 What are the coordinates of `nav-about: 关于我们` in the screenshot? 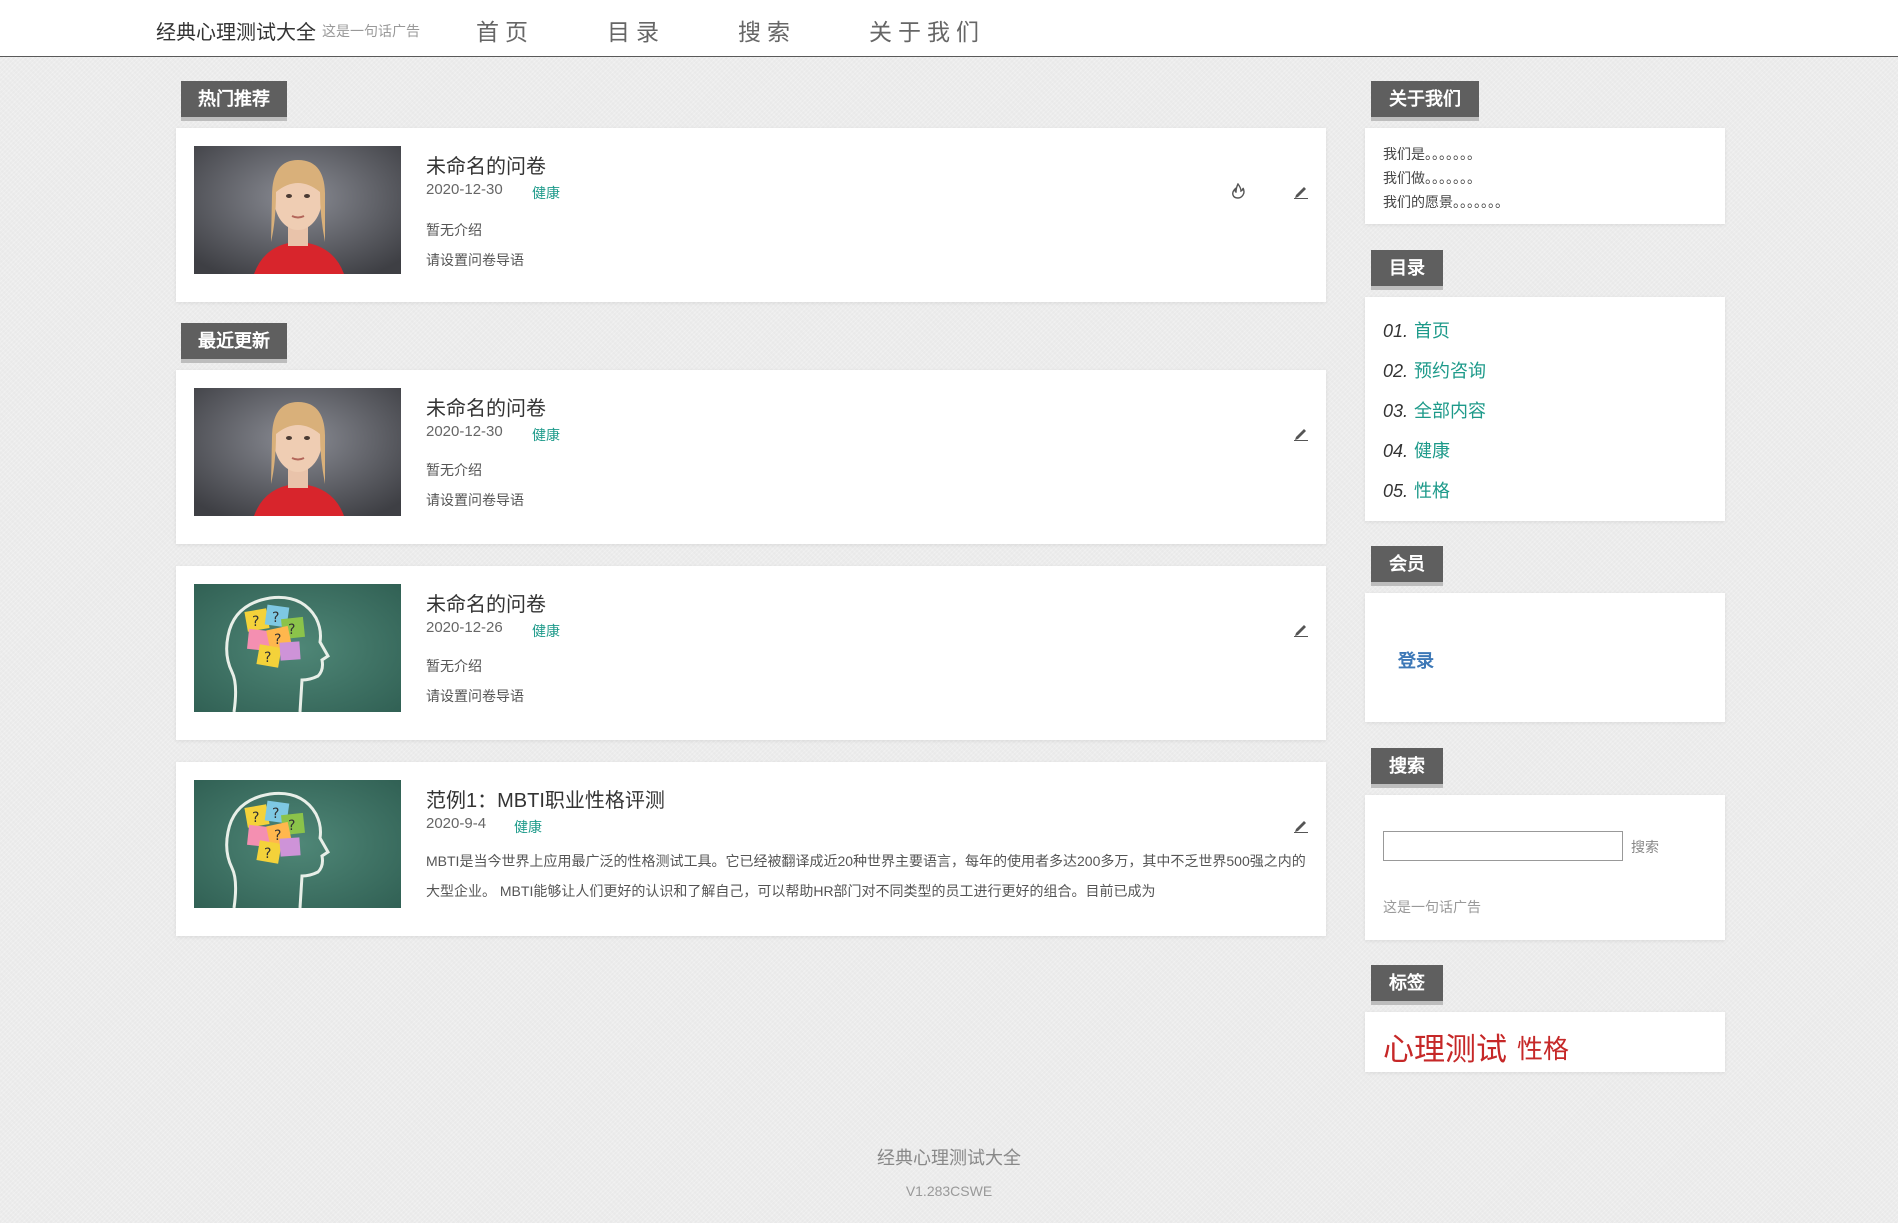 It's located at (927, 30).